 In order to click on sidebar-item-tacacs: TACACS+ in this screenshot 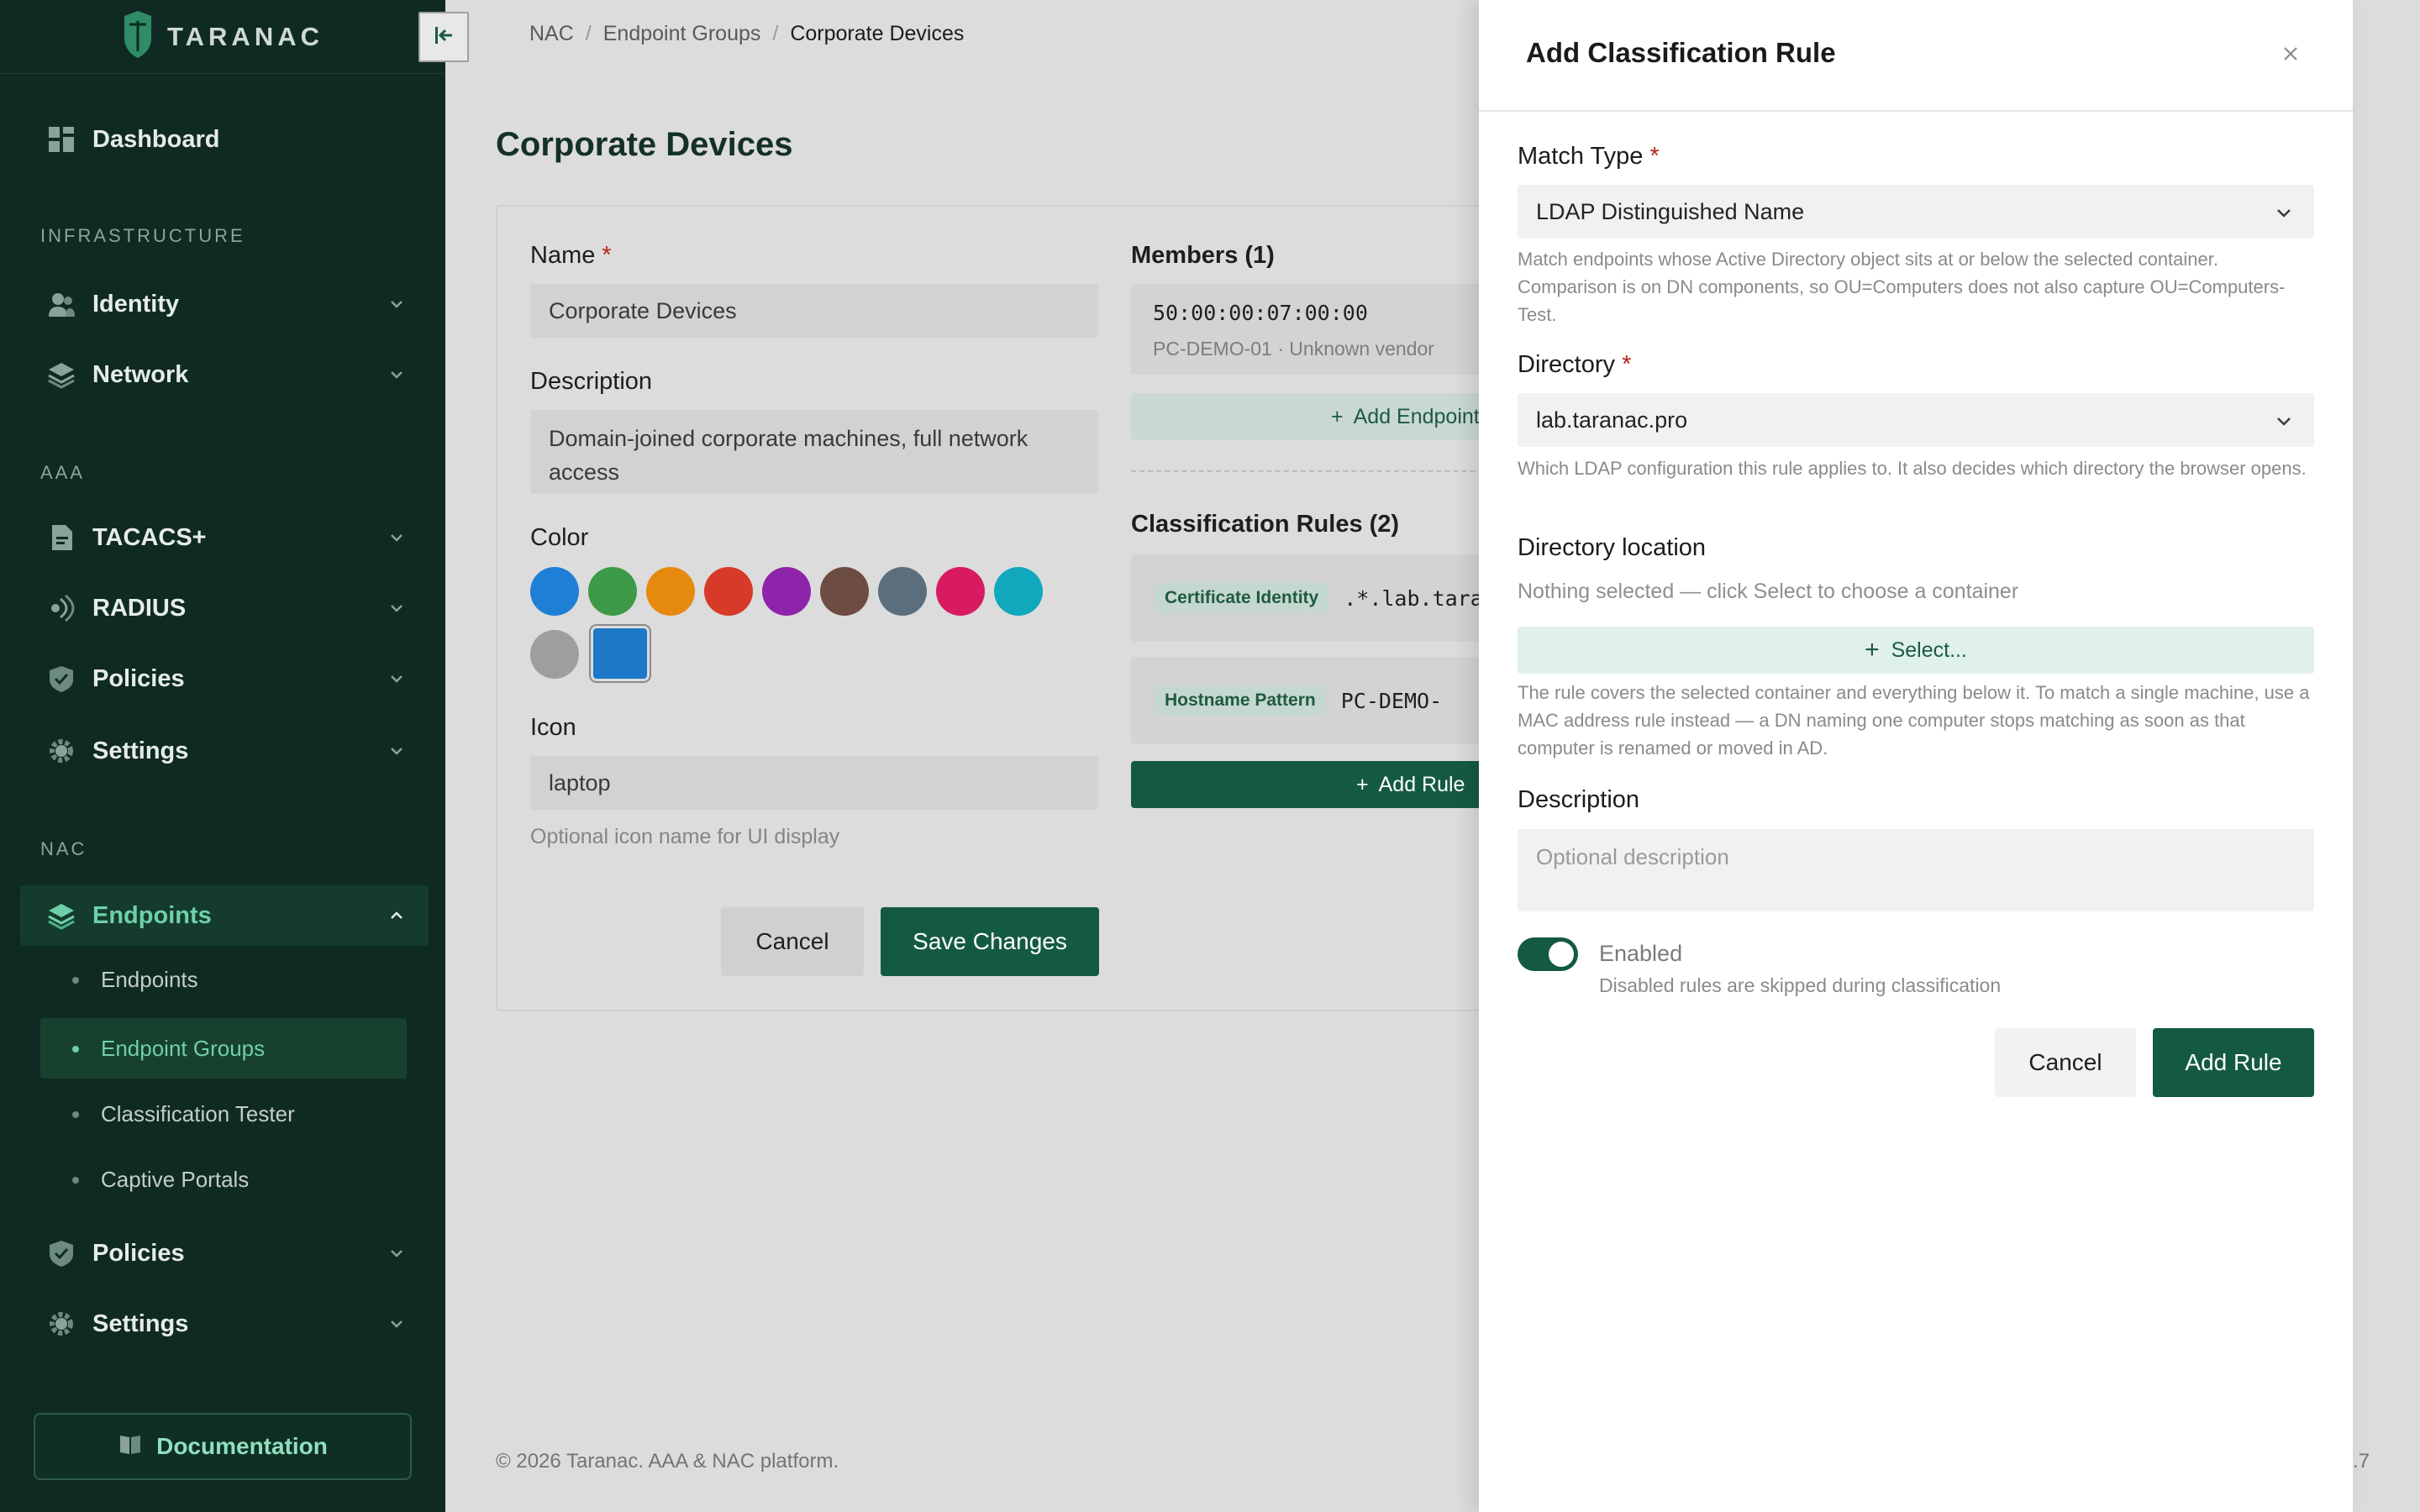, I will do `click(225, 537)`.